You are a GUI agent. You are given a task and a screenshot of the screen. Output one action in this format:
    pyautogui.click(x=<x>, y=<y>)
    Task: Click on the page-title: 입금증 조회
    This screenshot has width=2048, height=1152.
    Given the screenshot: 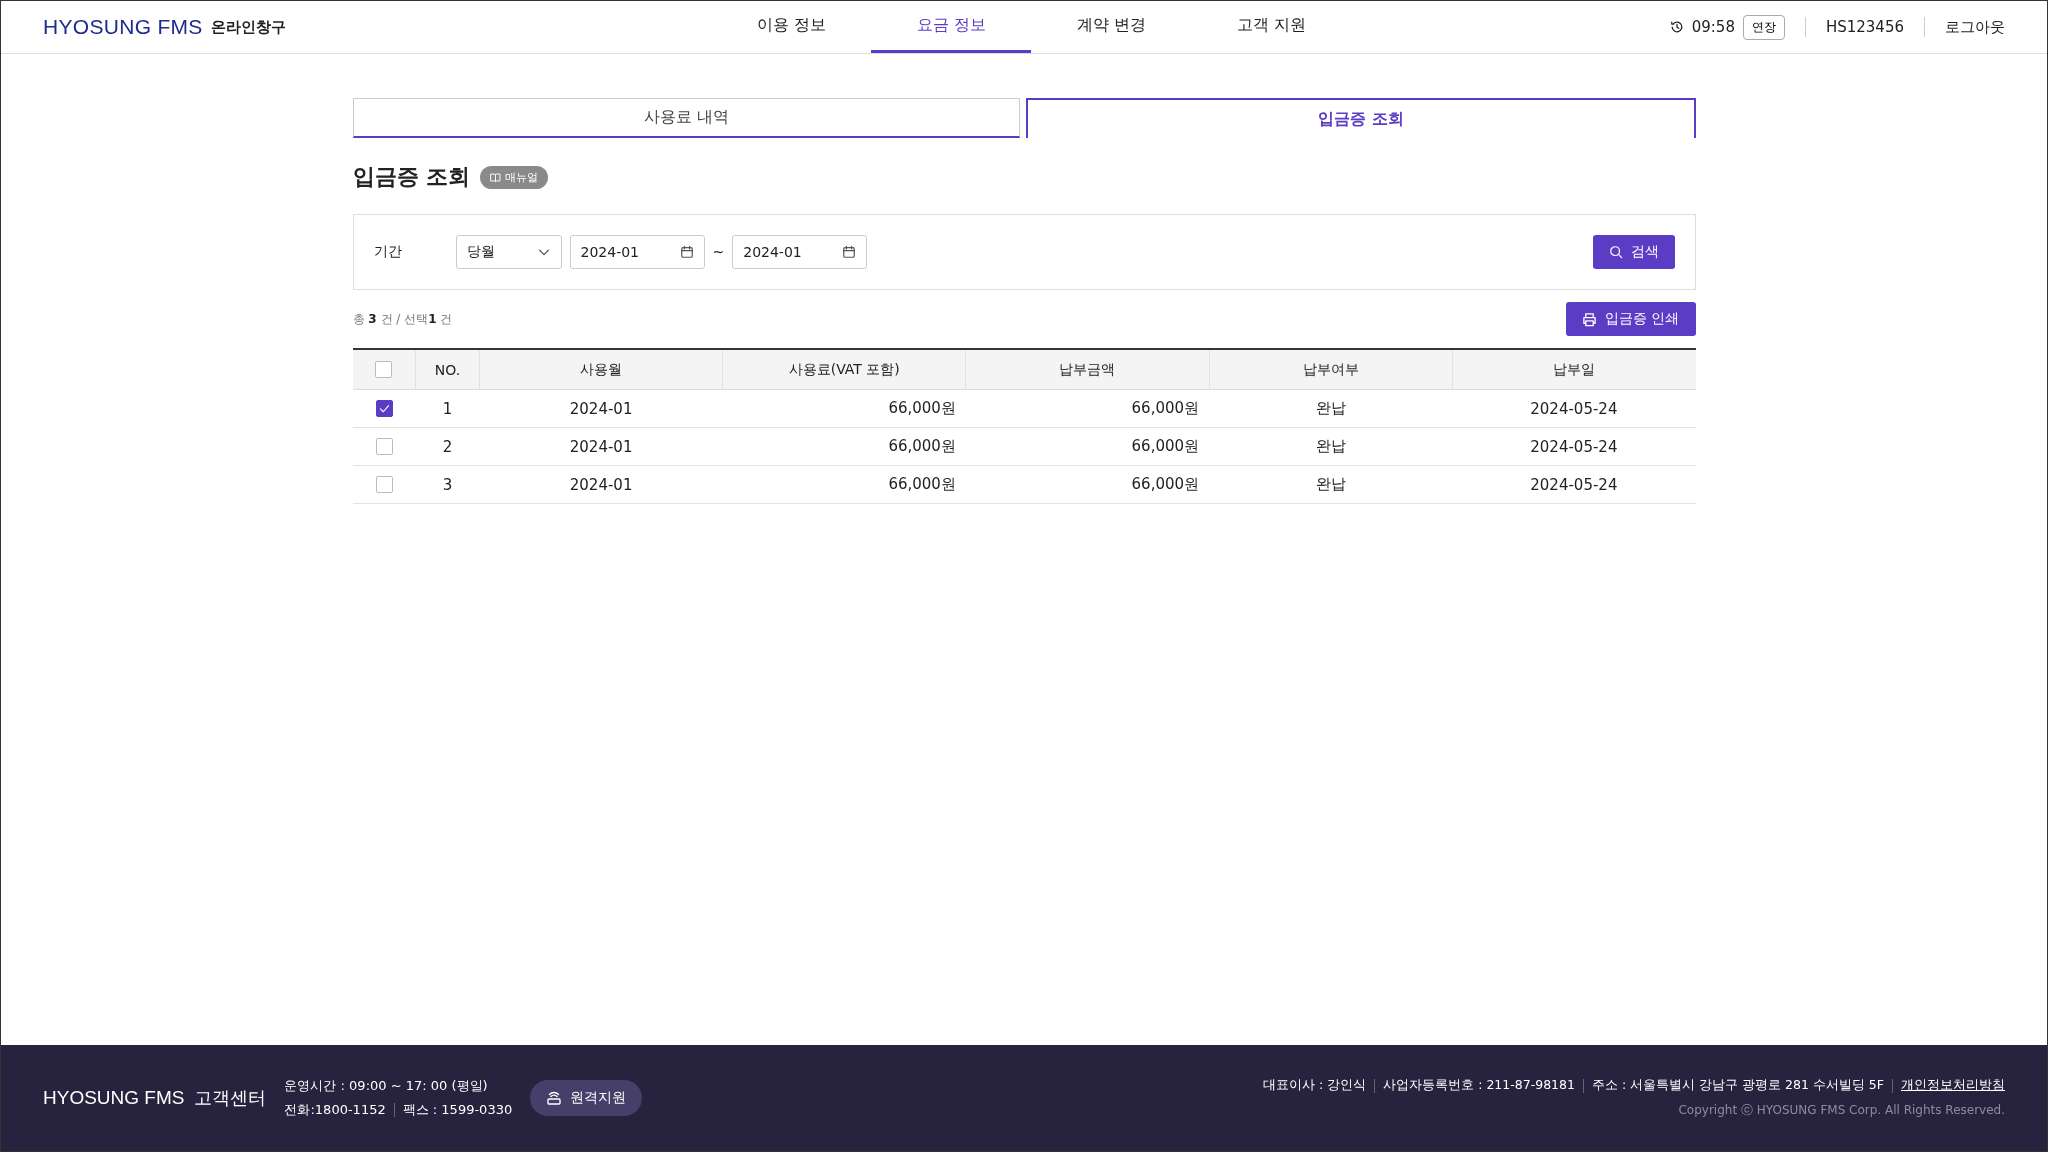 What is the action you would take?
    pyautogui.click(x=411, y=177)
    